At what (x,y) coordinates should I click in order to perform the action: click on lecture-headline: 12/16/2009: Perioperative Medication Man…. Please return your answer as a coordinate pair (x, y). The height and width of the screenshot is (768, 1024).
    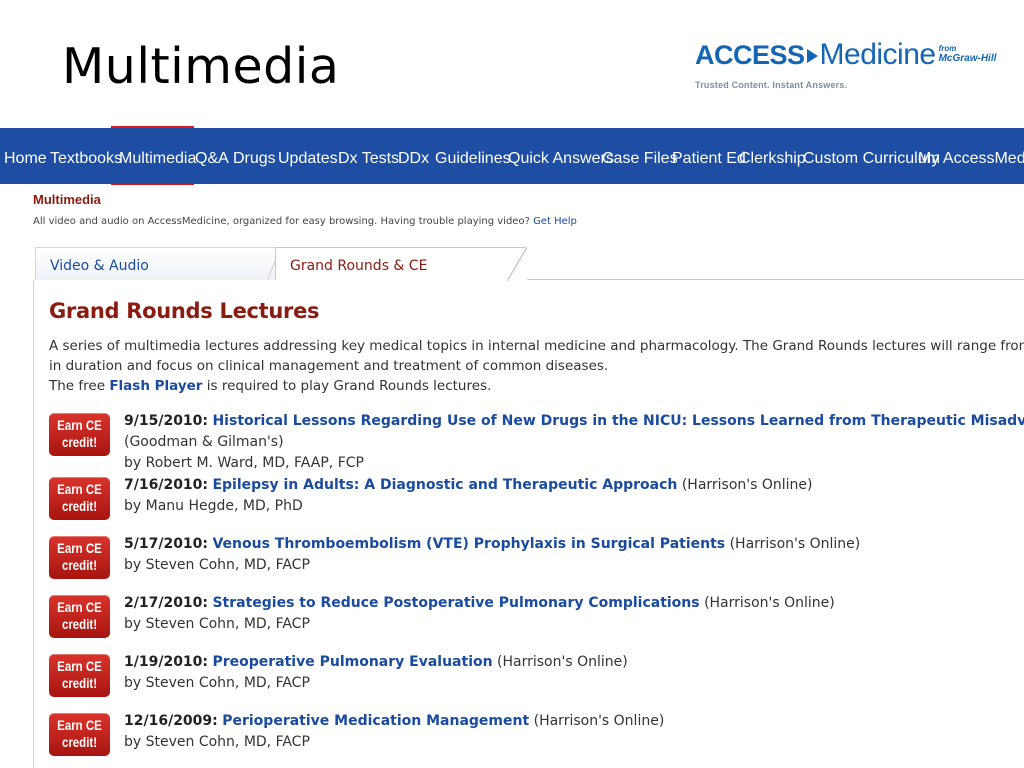
    Looking at the image, I should click on (574, 721).